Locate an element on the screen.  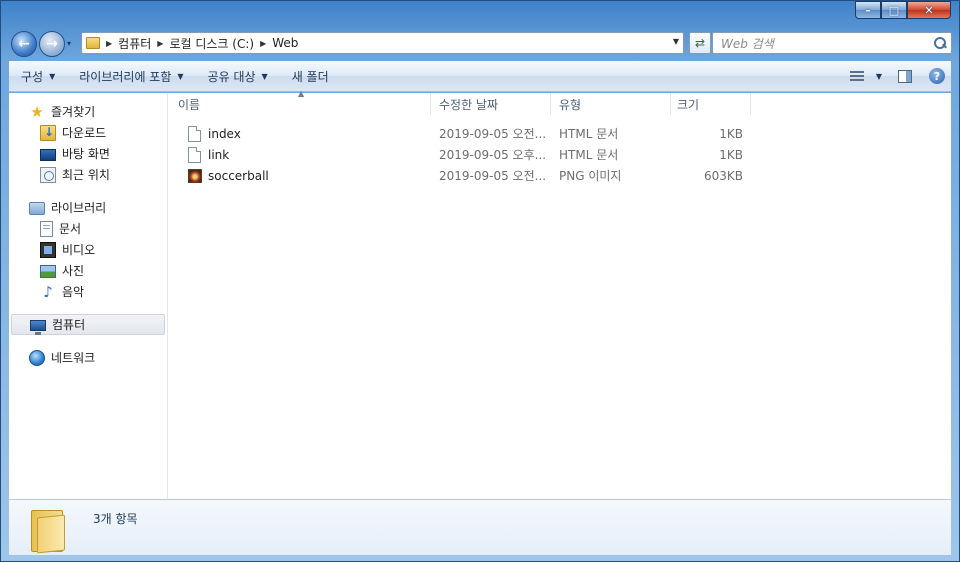
sidebar-item-downloads: 다운로드 is located at coordinates (88, 132).